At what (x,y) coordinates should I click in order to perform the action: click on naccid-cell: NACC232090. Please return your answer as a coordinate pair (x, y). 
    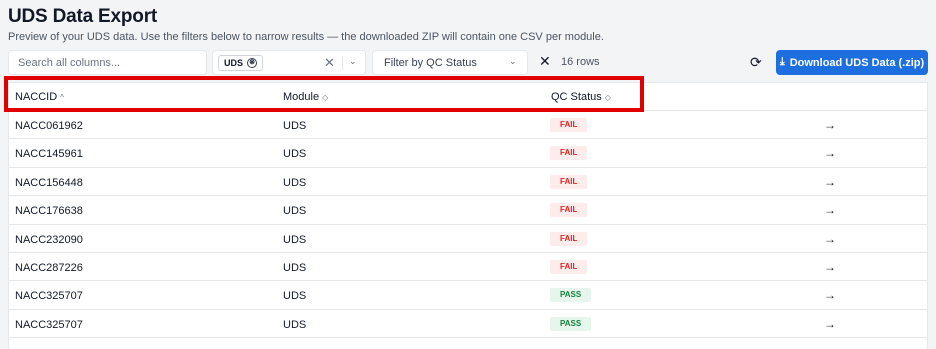
    Looking at the image, I should click on (49, 239).